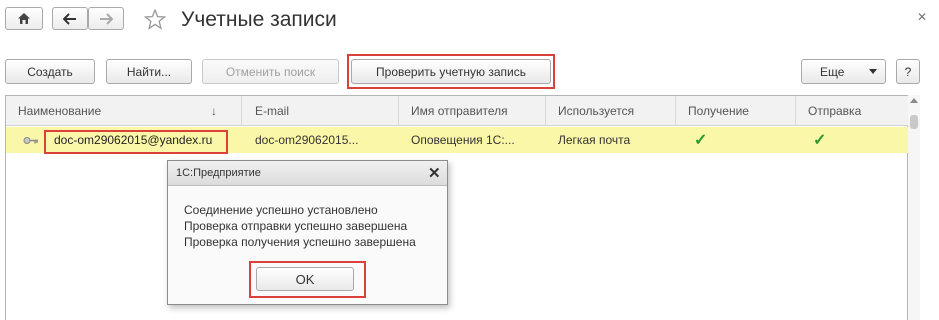 The image size is (939, 320). I want to click on key-icon, so click(30, 140).